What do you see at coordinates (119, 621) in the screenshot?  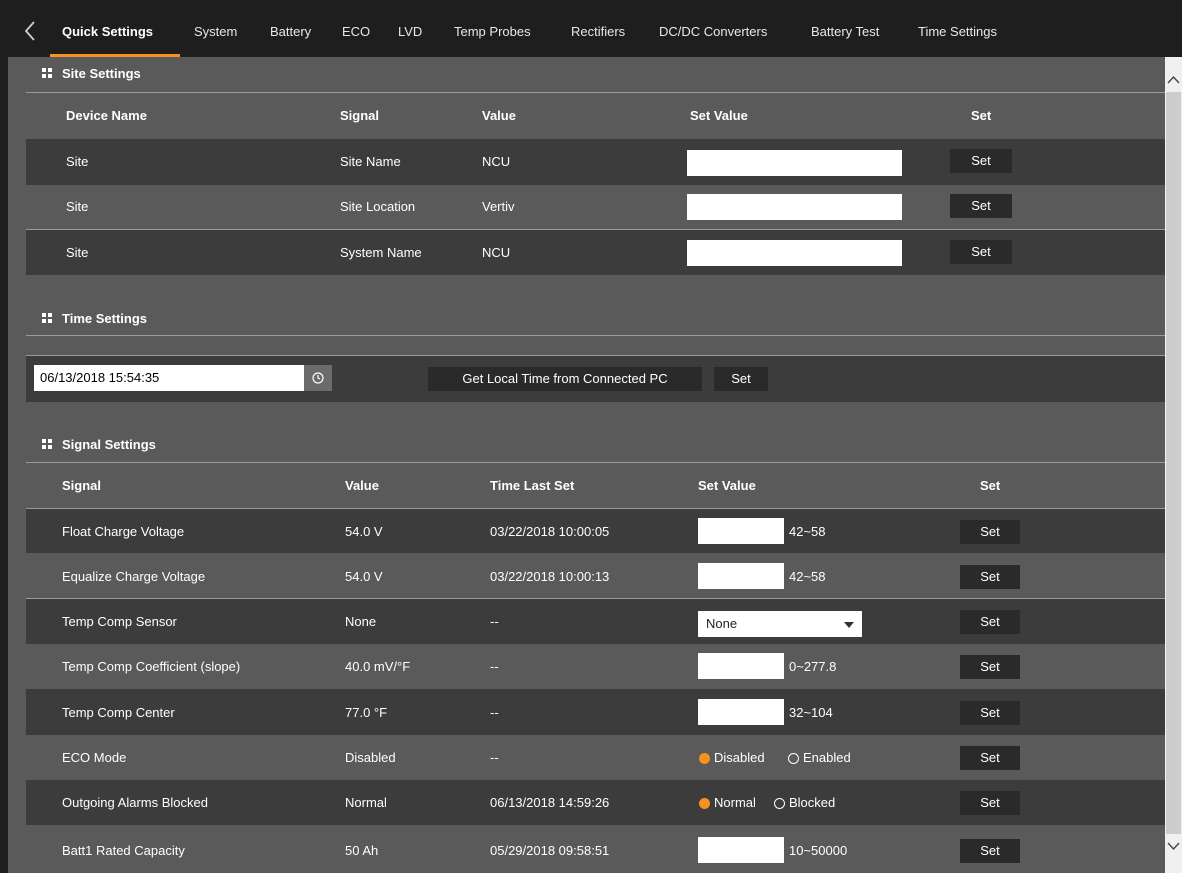 I see `signal-cell: Temp Comp Sensor` at bounding box center [119, 621].